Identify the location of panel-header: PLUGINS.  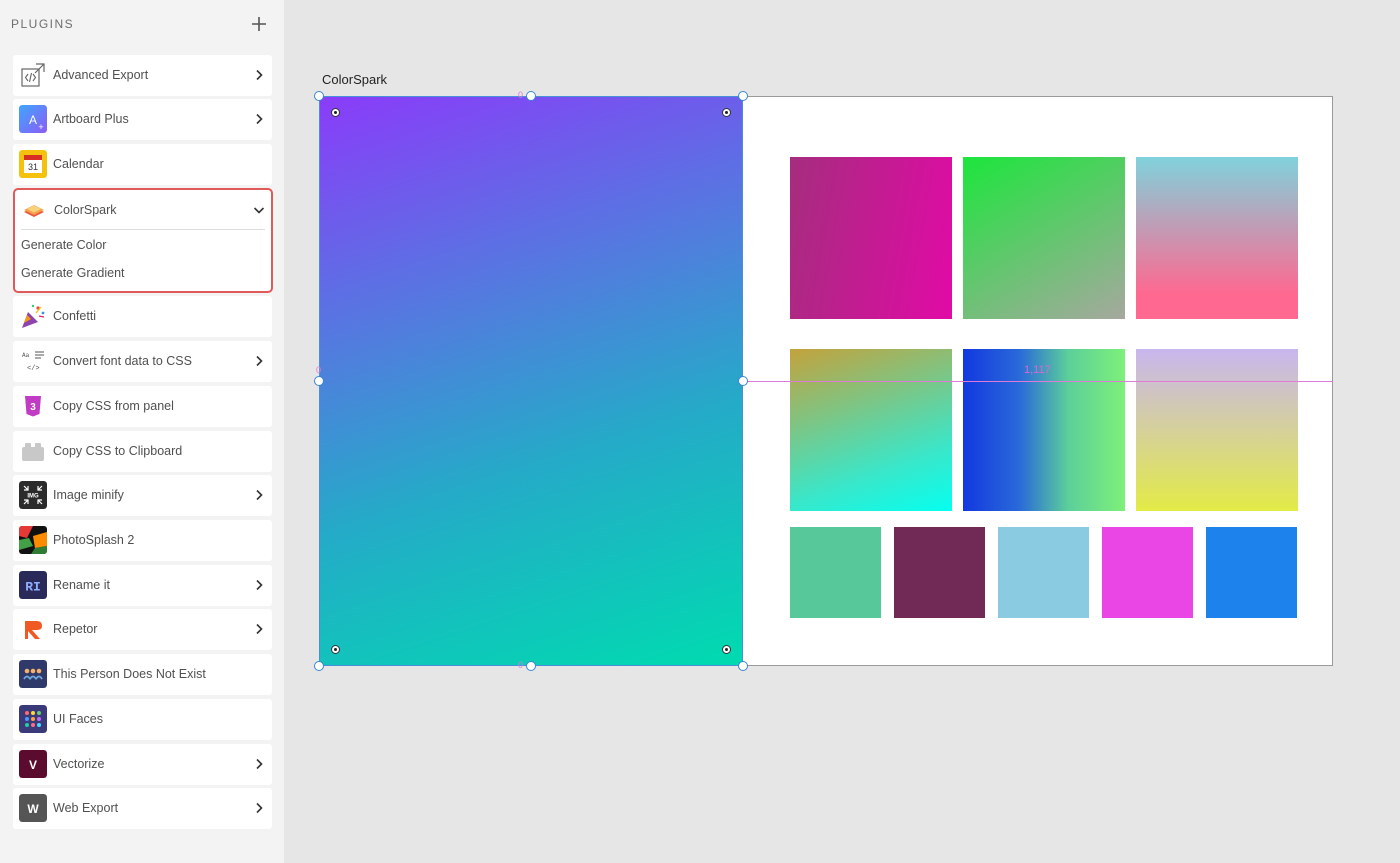
(141, 25).